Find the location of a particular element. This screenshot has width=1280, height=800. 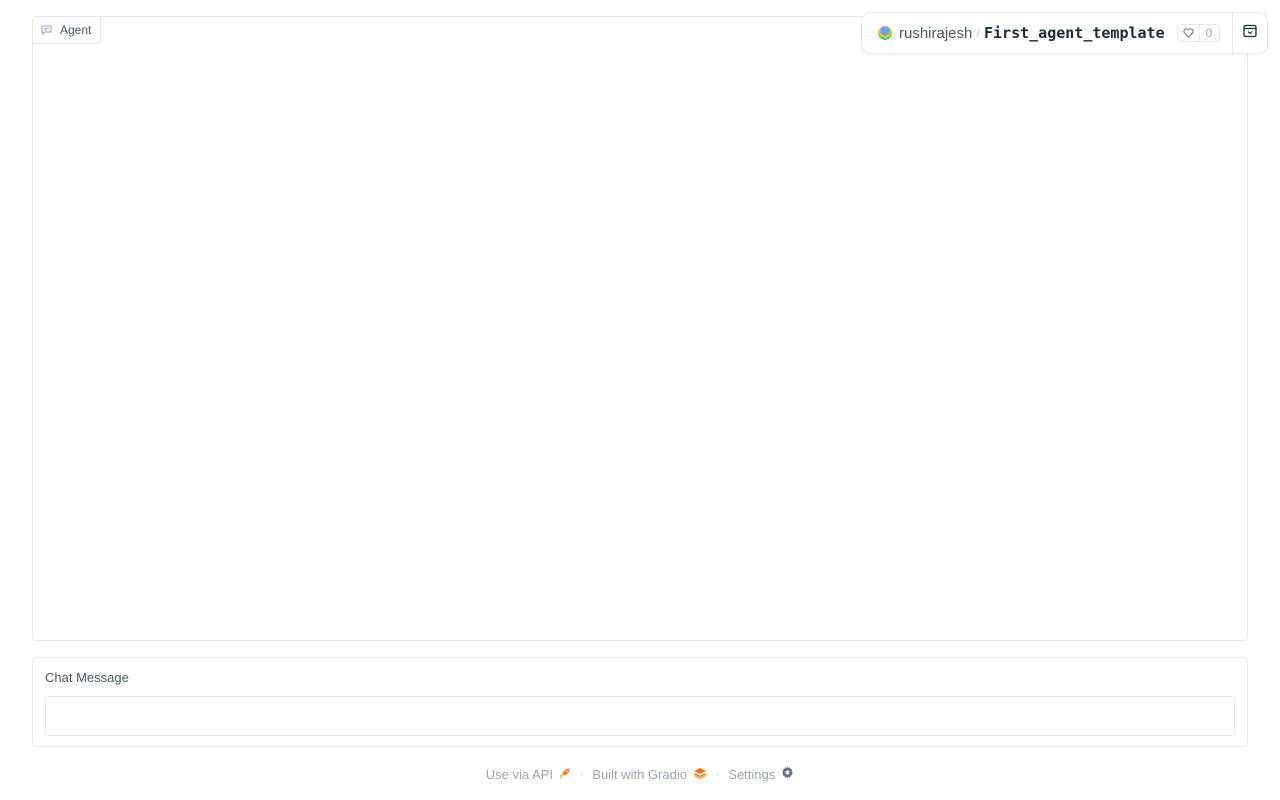

use-api-link: Use via API is located at coordinates (528, 774).